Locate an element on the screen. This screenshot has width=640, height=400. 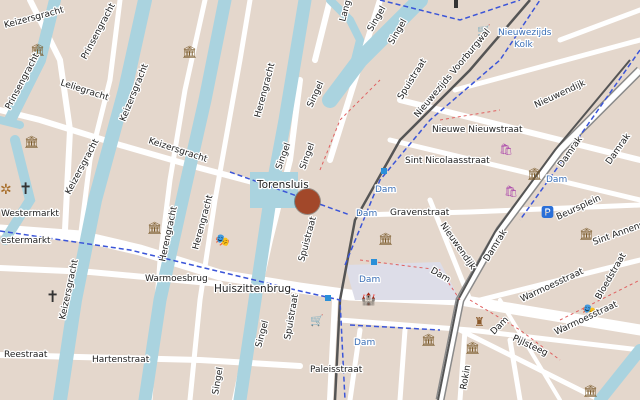
street-label-gravenstraat: Gravenstraat is located at coordinates (420, 213).